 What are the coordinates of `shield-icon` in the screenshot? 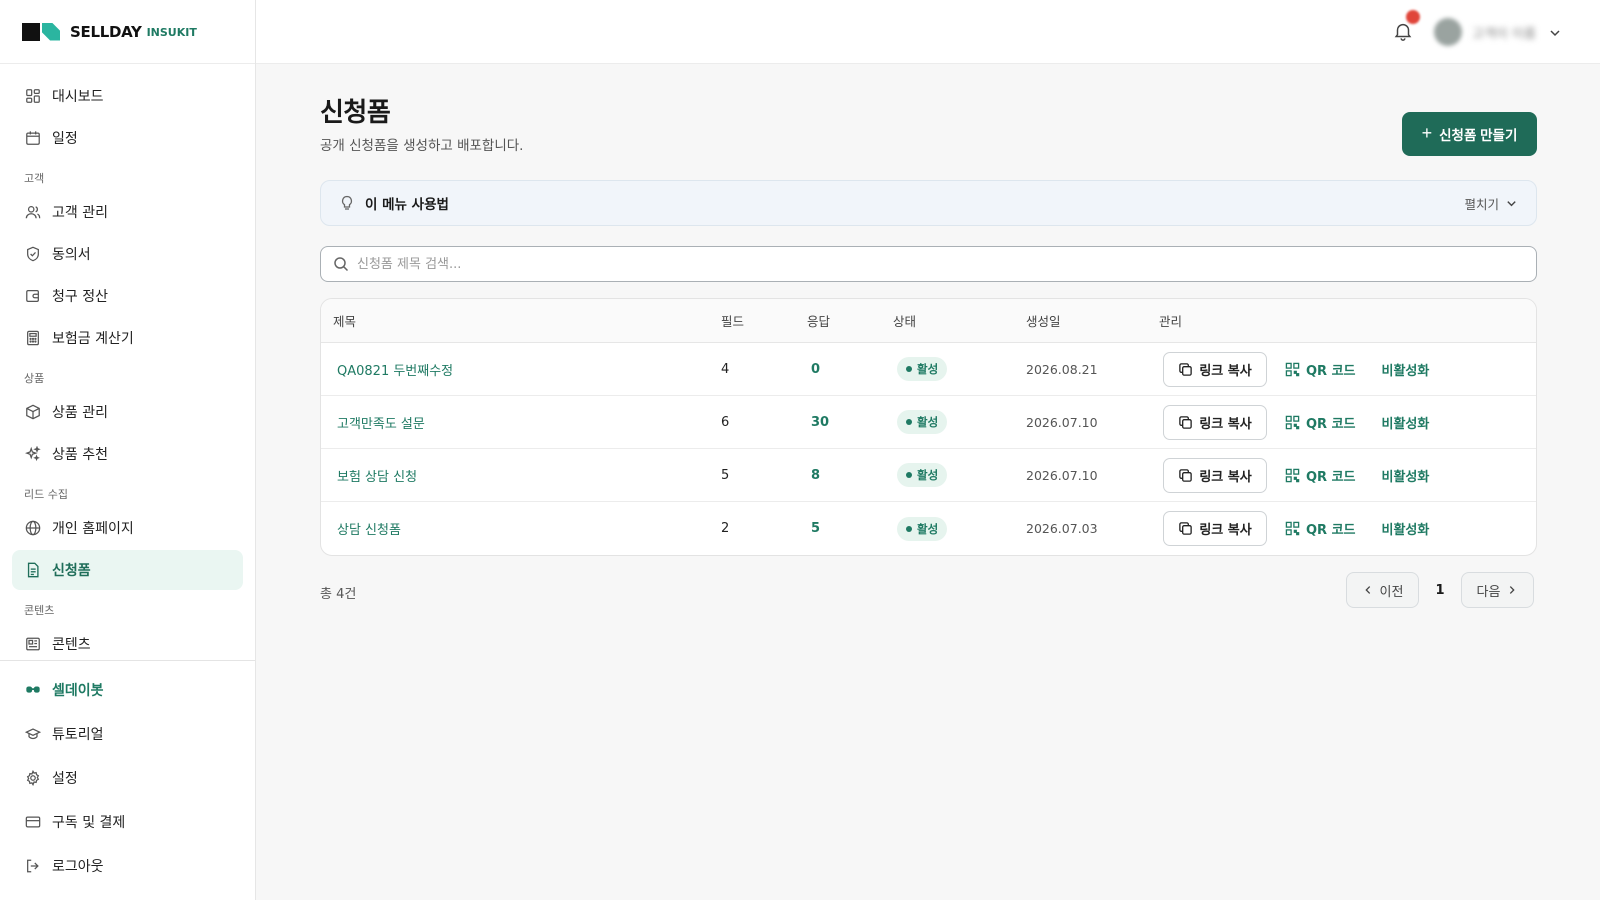 It's located at (33, 254).